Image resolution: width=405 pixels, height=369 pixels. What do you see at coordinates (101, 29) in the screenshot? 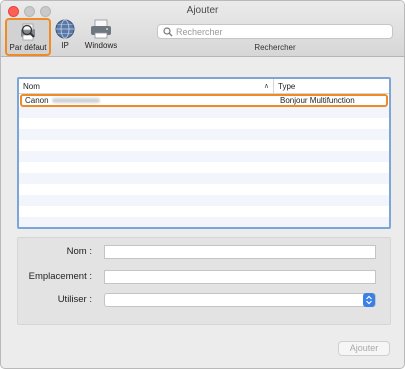
I see `windows-printer-icon` at bounding box center [101, 29].